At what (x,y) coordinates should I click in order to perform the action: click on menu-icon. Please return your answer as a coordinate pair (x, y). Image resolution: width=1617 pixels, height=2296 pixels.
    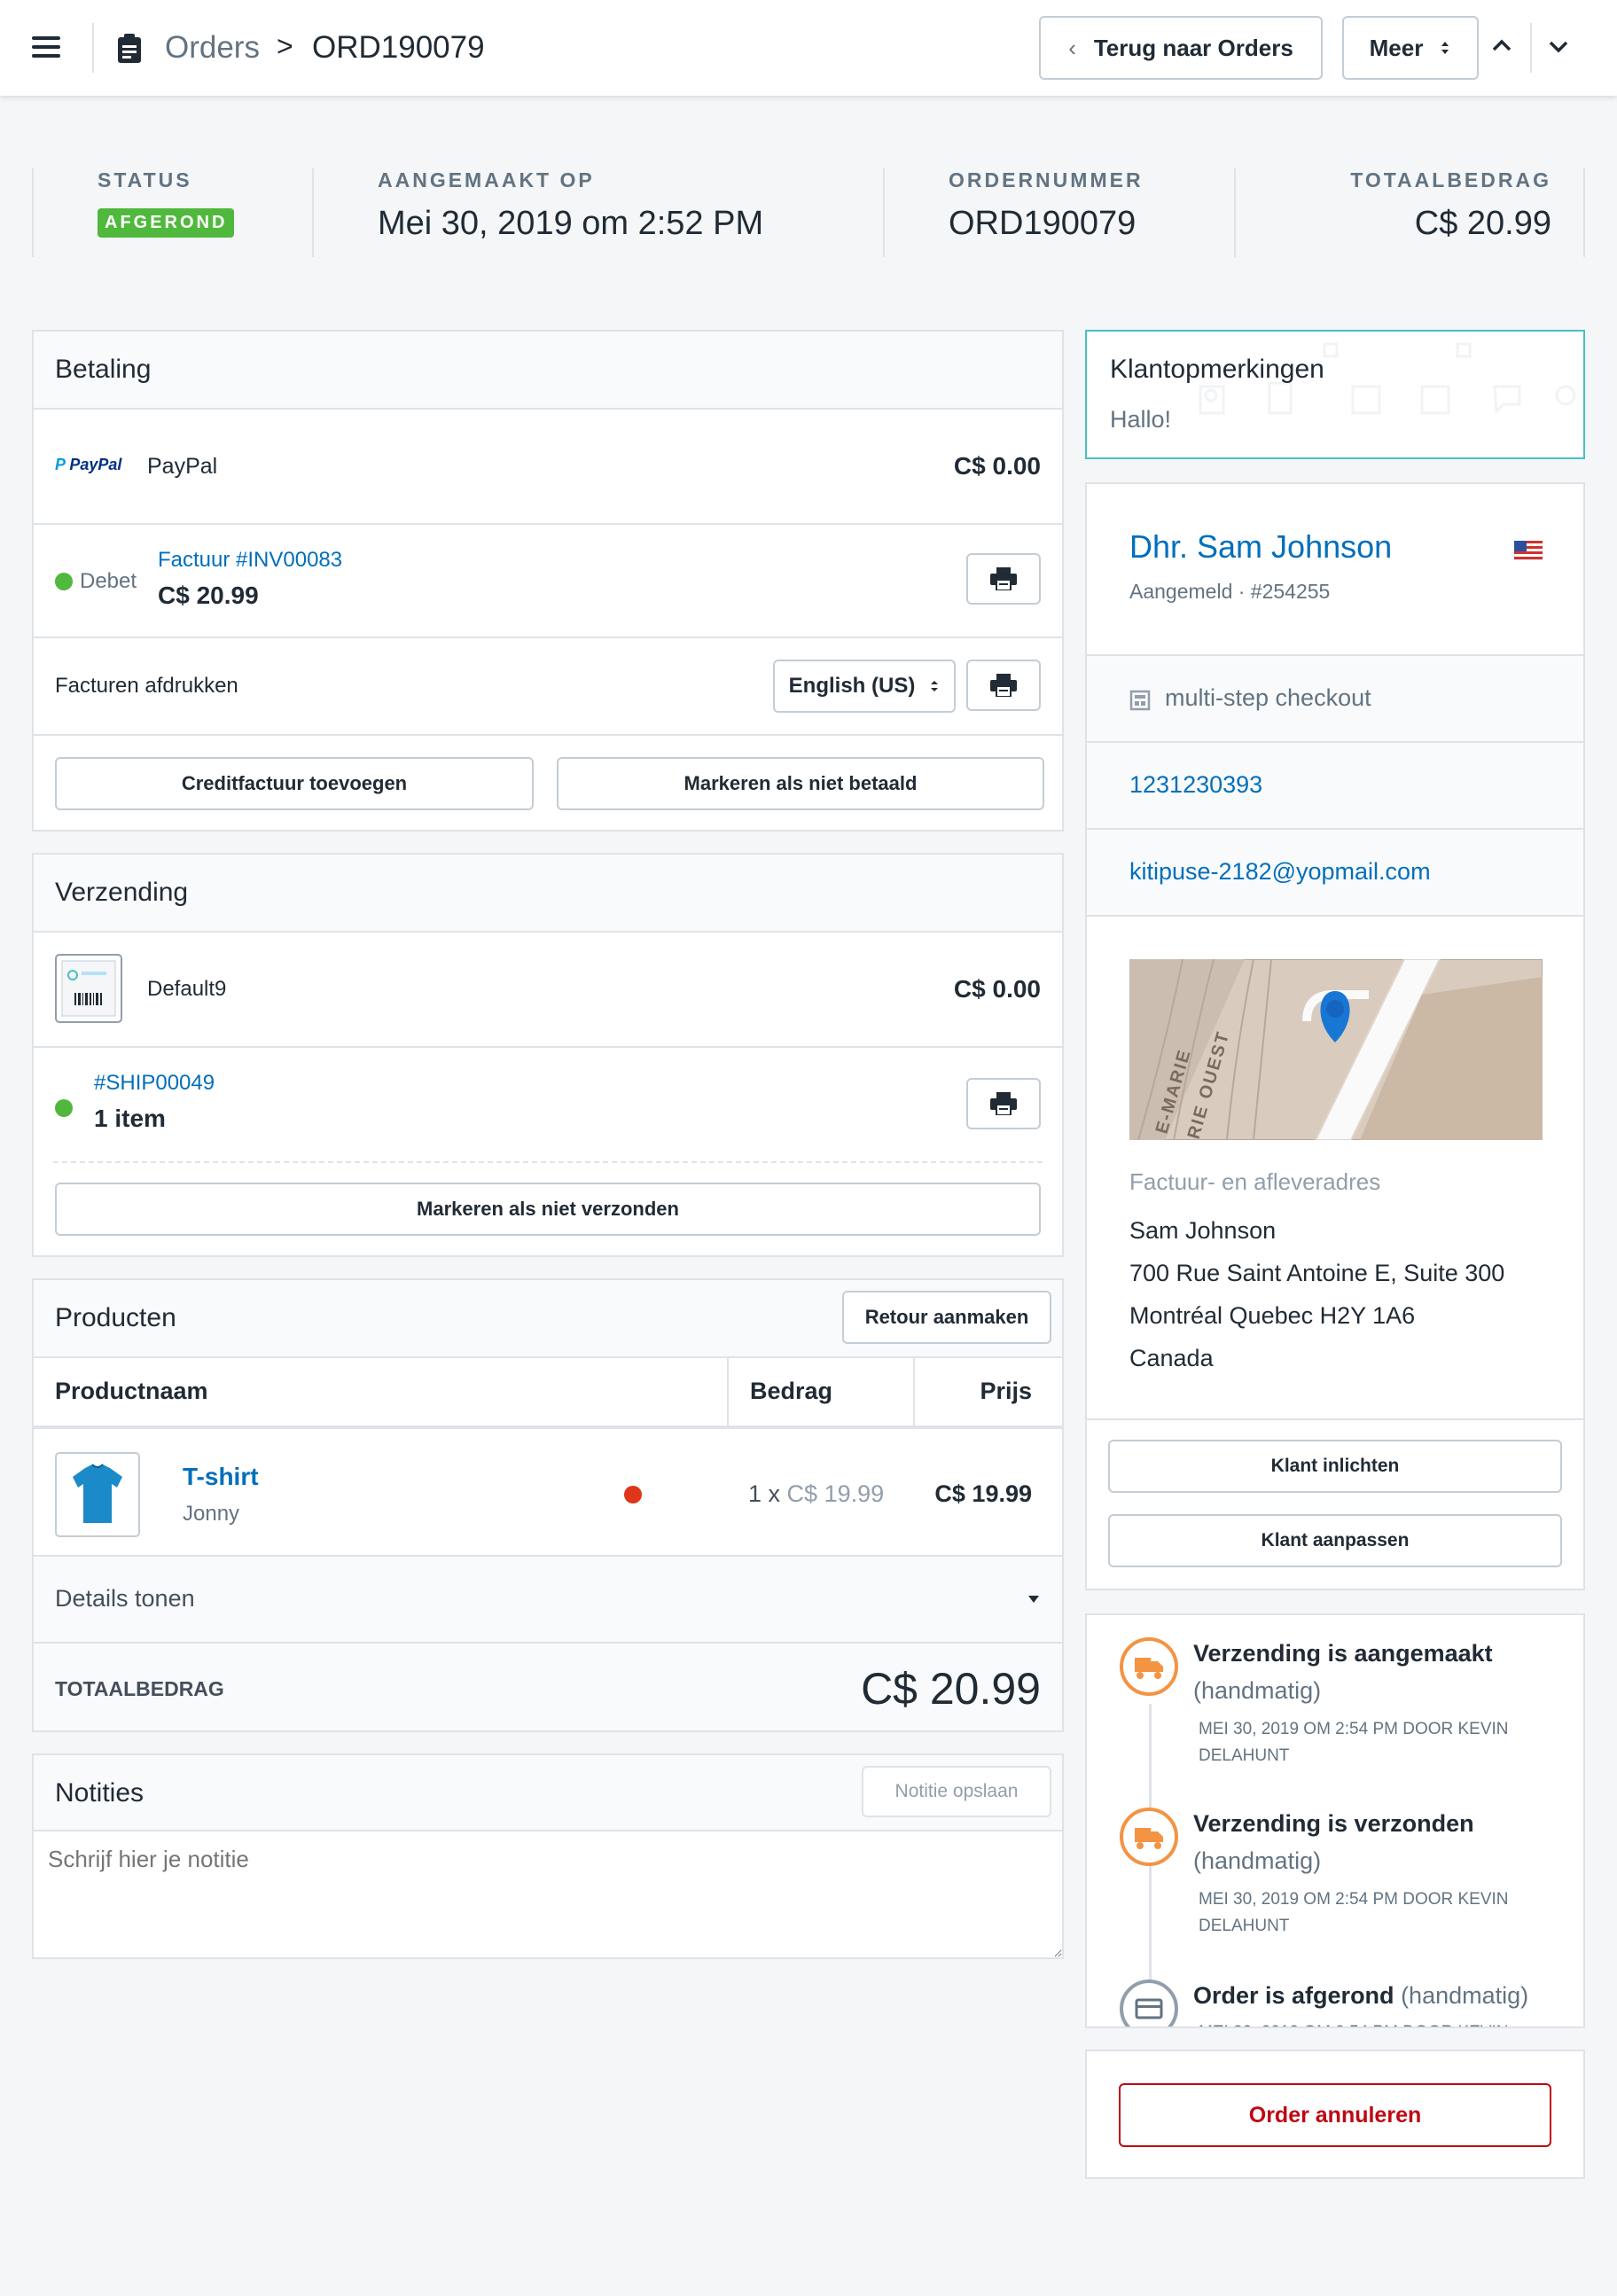
    Looking at the image, I should click on (46, 47).